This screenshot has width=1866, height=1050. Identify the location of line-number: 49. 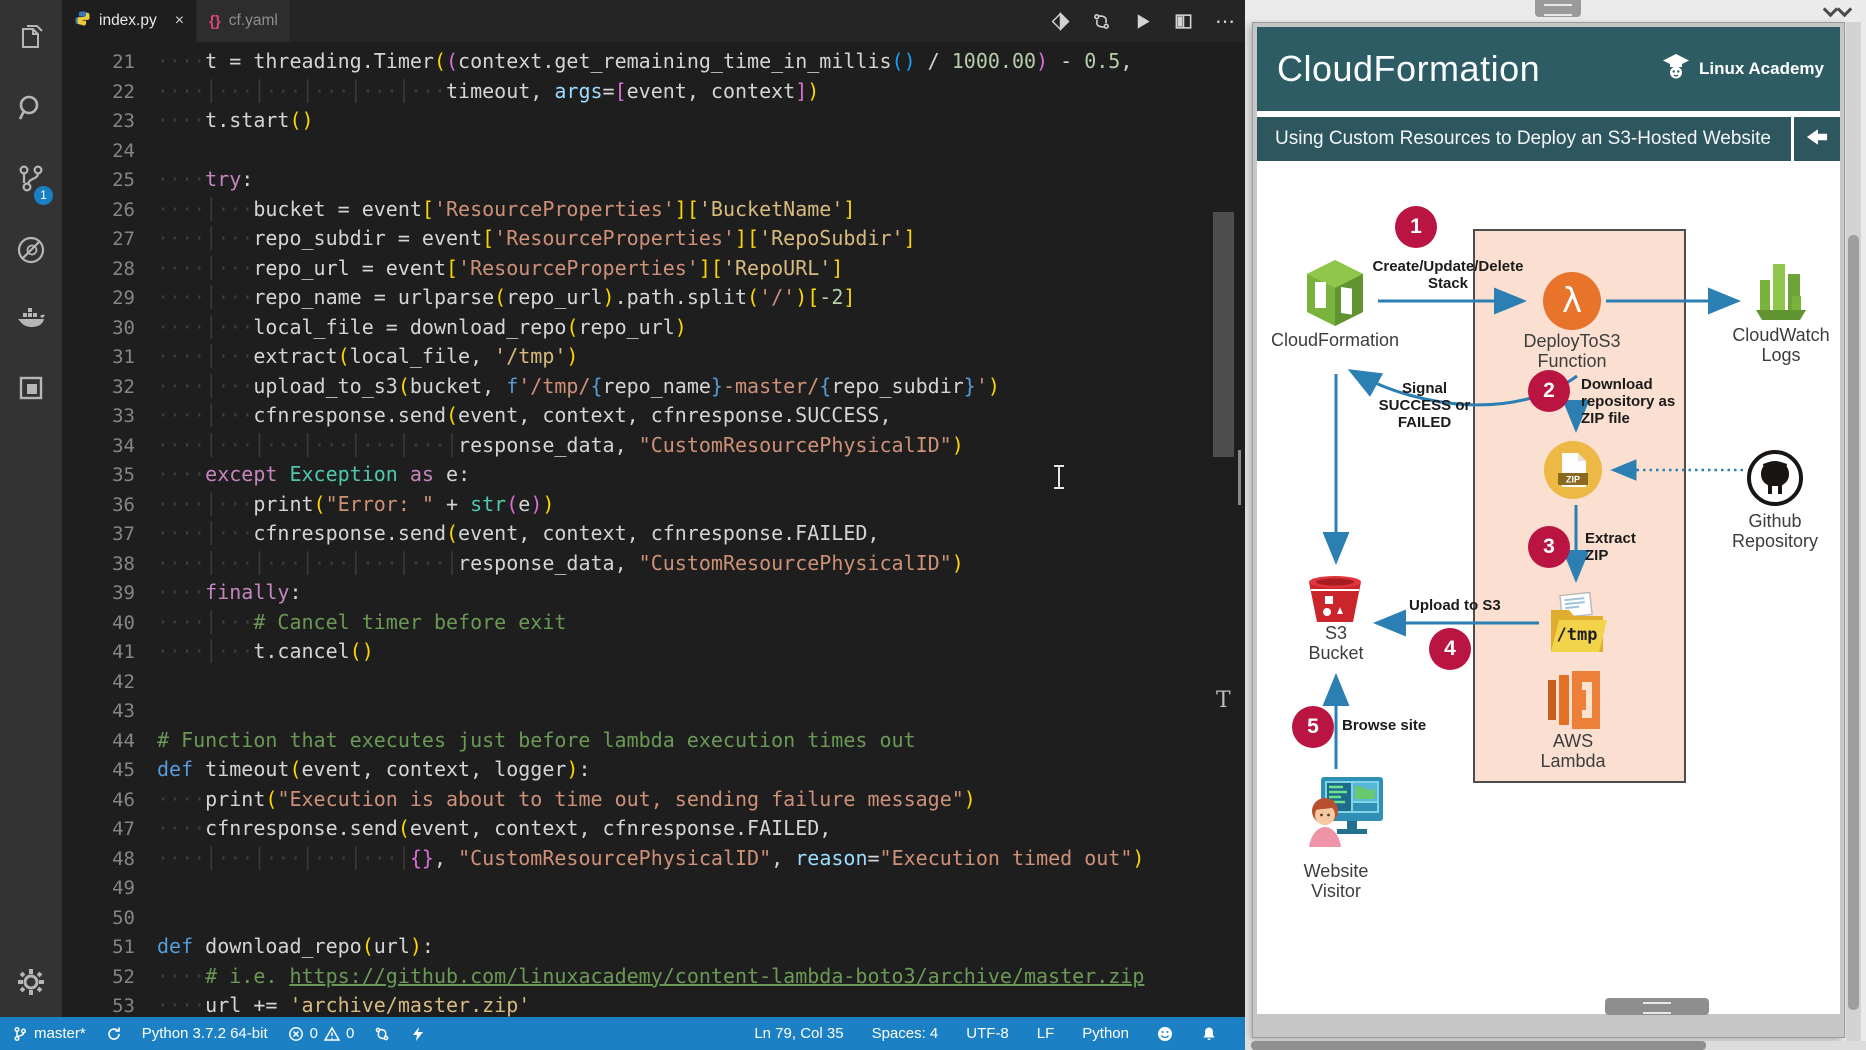
(123, 888).